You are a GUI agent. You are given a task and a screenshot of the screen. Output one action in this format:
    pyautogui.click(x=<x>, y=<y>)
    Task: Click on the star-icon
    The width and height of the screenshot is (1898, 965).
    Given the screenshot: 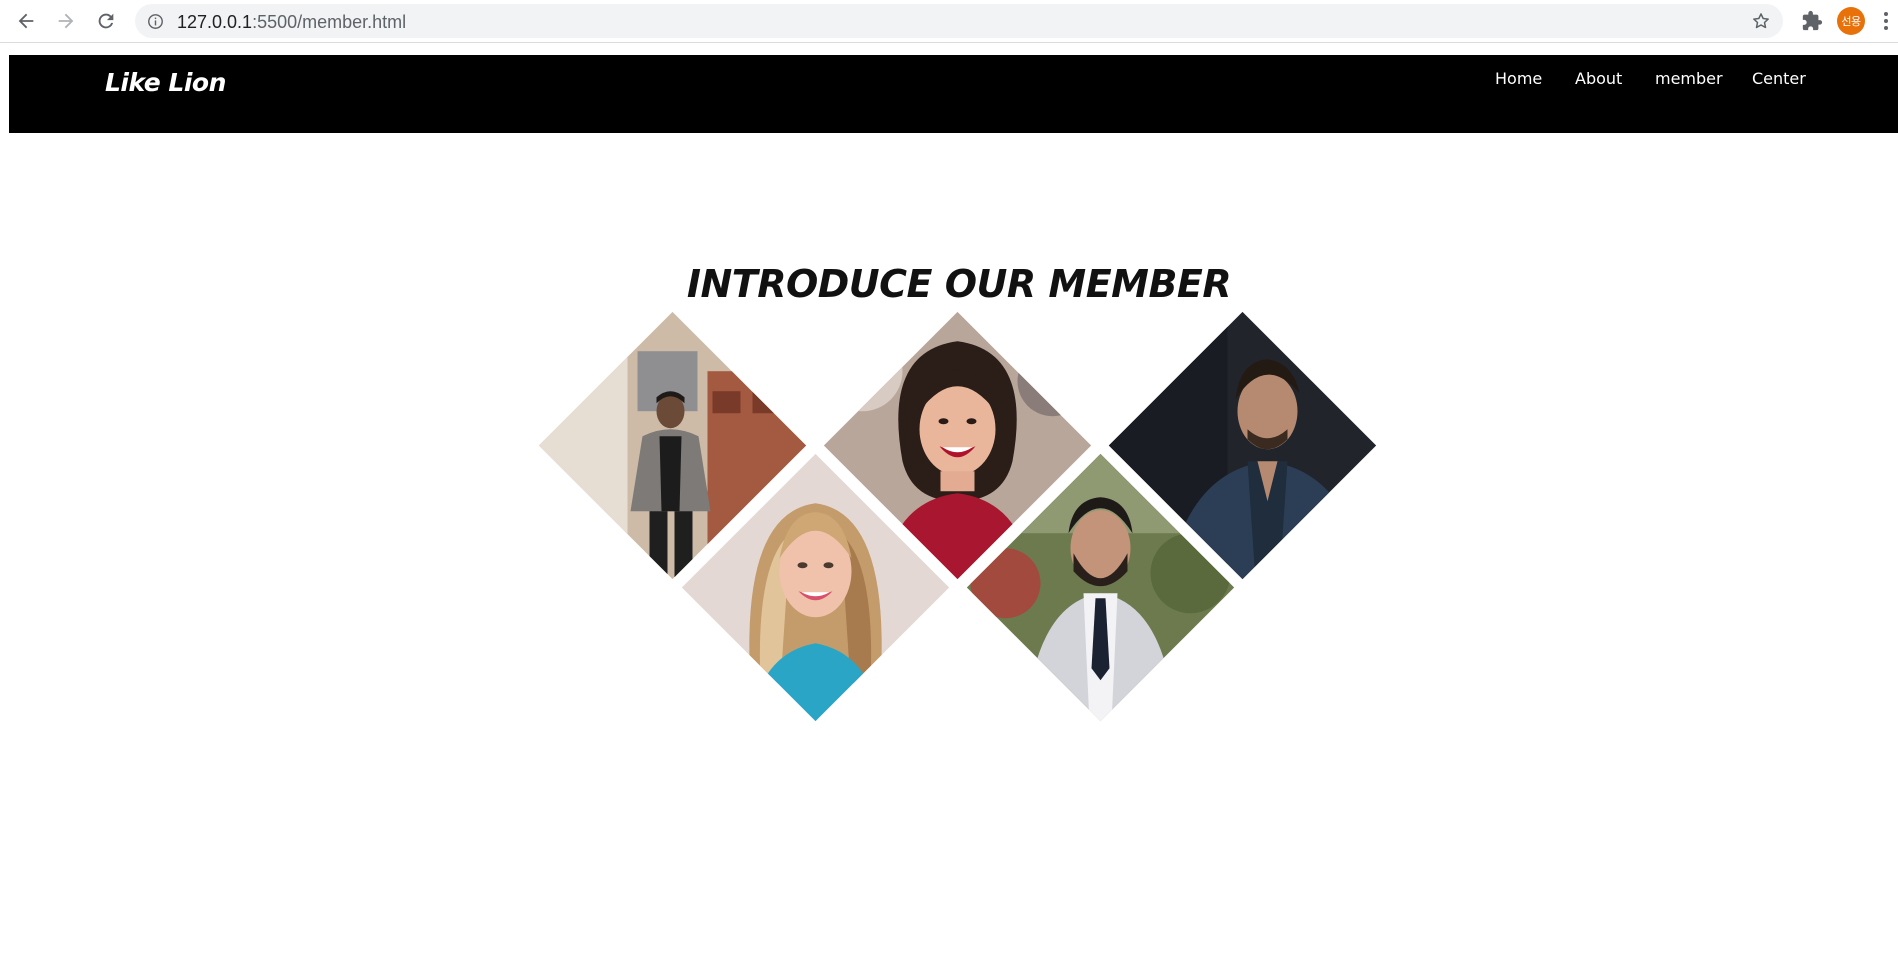 What is the action you would take?
    pyautogui.click(x=1761, y=21)
    